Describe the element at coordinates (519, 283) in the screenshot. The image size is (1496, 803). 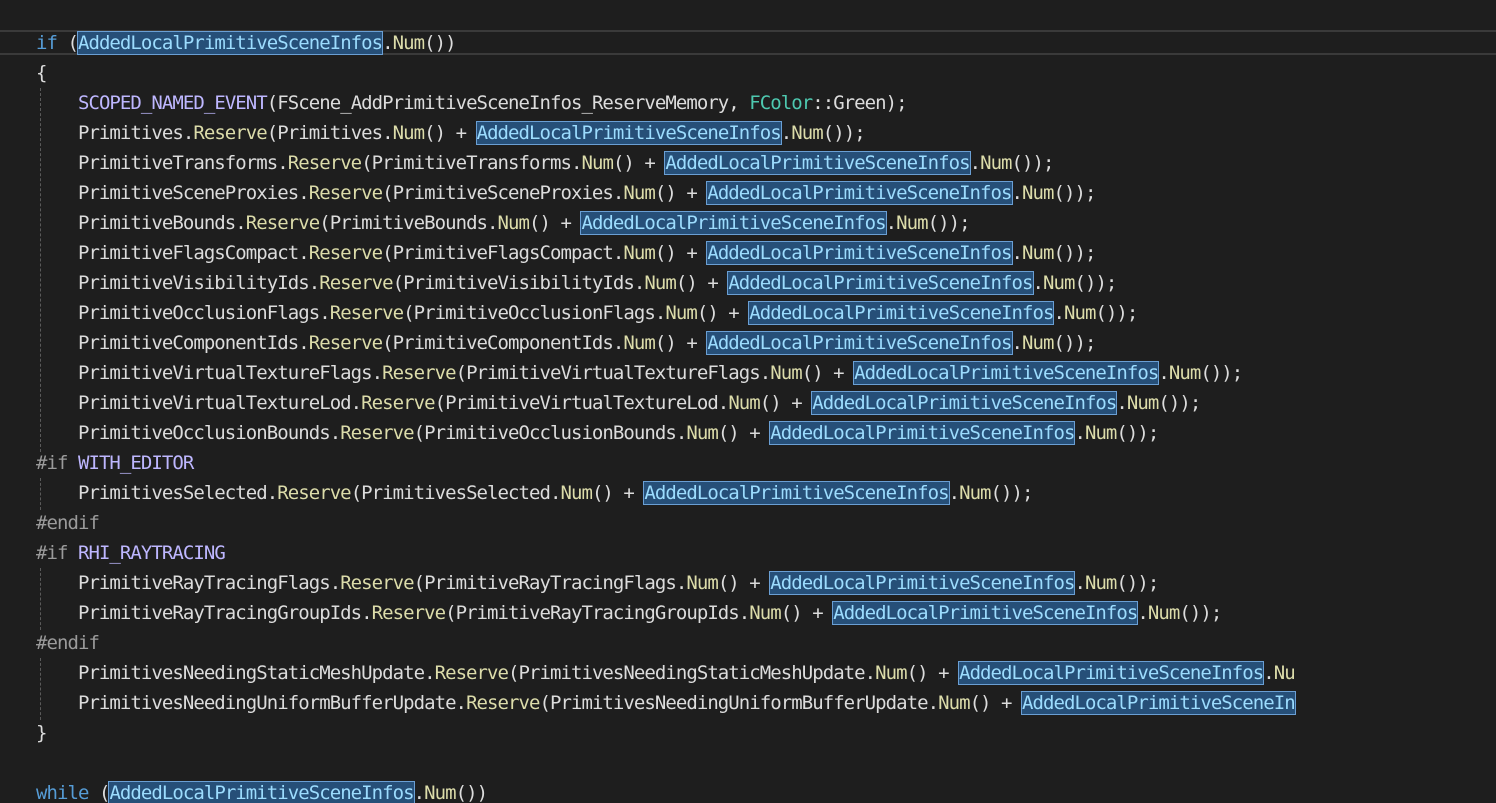
I see `code-token: (PrimitiveVisibilityIds.` at that location.